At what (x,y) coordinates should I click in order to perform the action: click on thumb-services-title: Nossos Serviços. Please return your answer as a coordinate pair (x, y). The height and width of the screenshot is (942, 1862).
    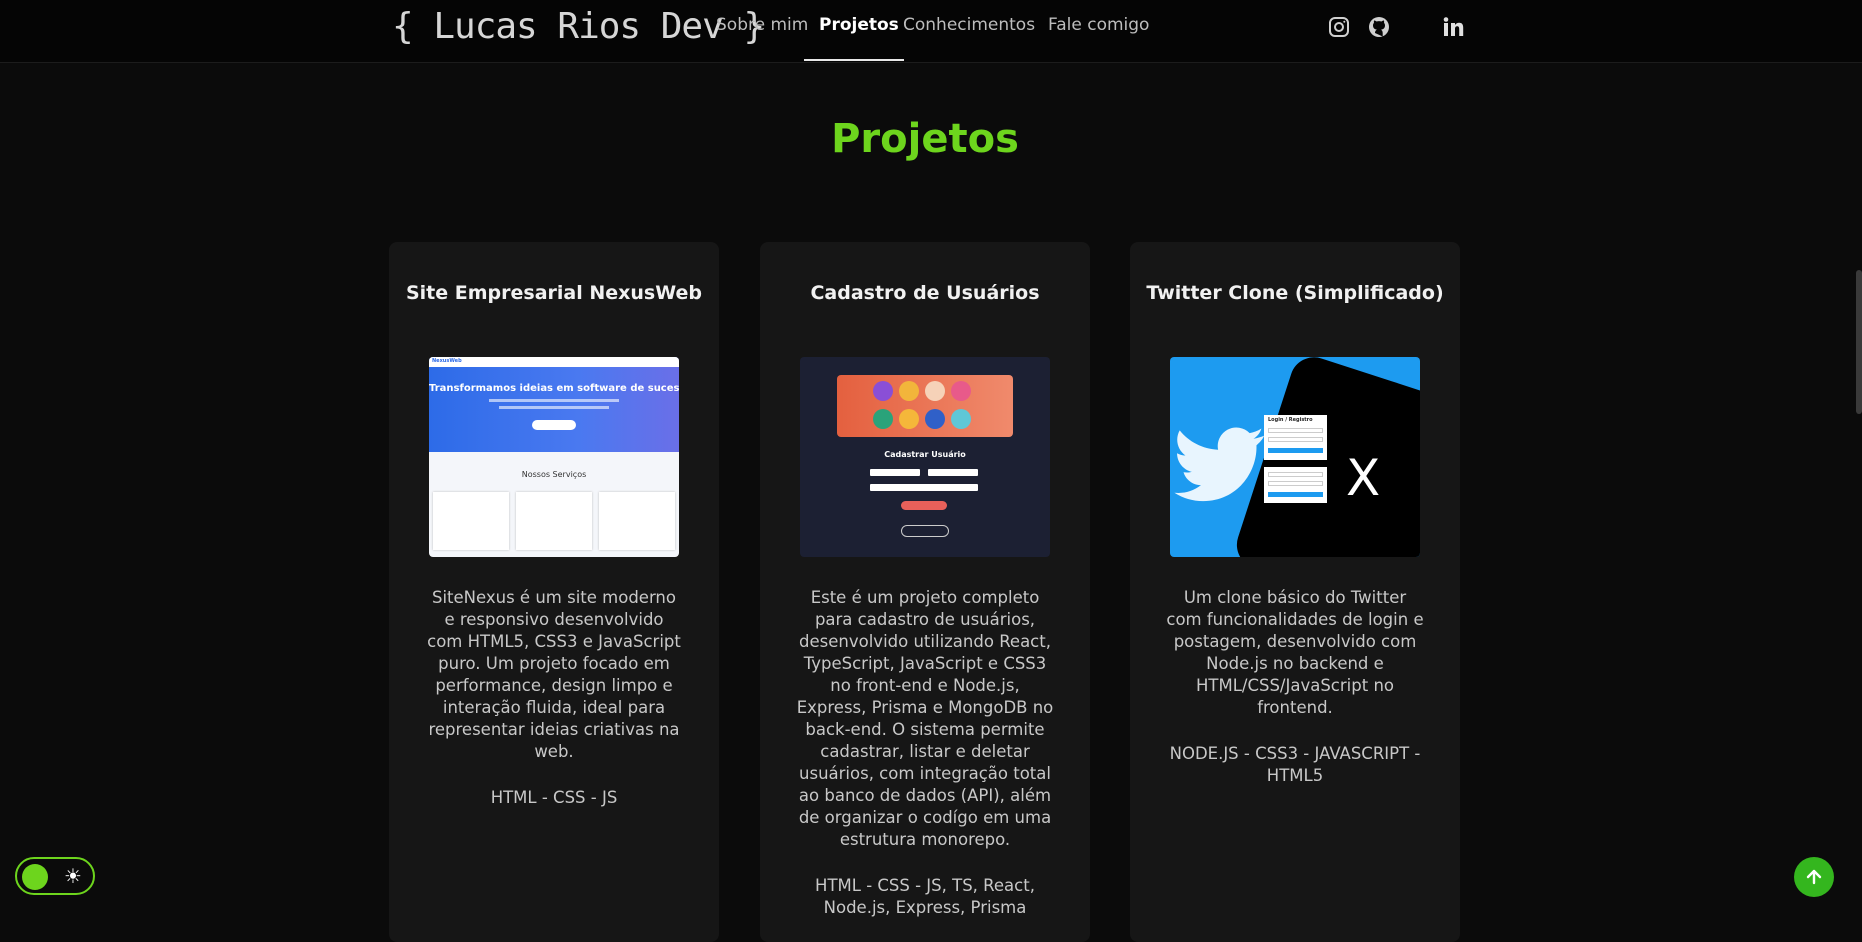
    Looking at the image, I should click on (554, 474).